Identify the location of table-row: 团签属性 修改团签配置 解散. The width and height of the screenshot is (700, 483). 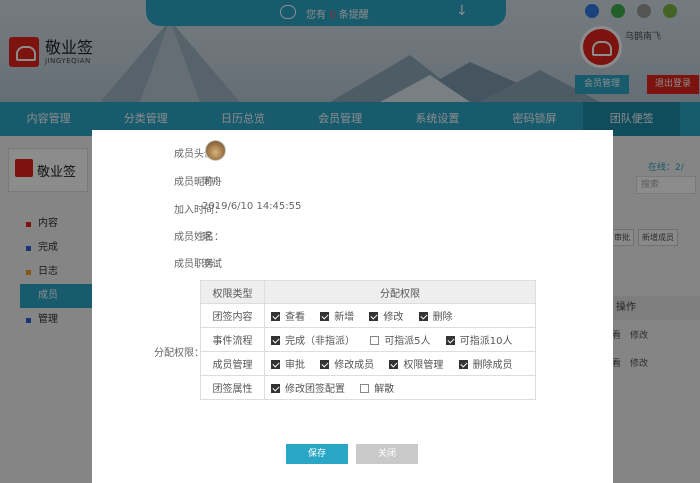
(368, 387).